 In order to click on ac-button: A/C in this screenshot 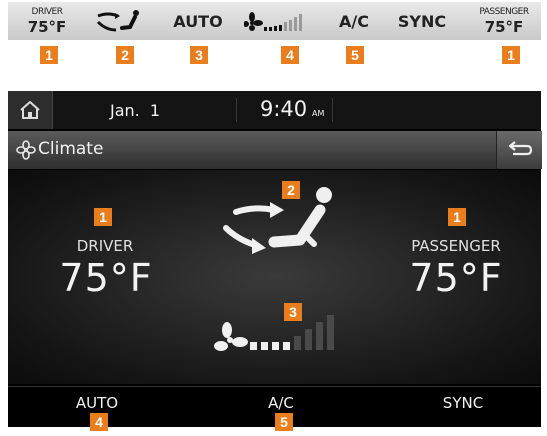, I will do `click(281, 403)`.